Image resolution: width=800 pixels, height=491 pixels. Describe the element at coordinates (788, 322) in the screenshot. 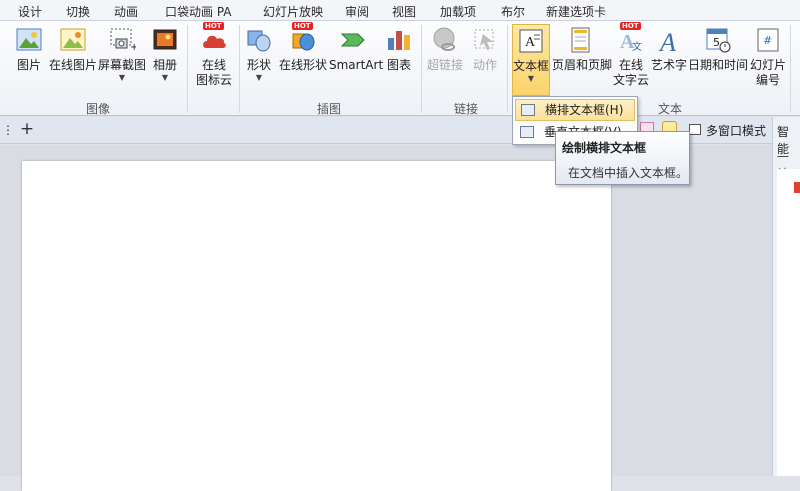

I see `smart-pane-content` at that location.